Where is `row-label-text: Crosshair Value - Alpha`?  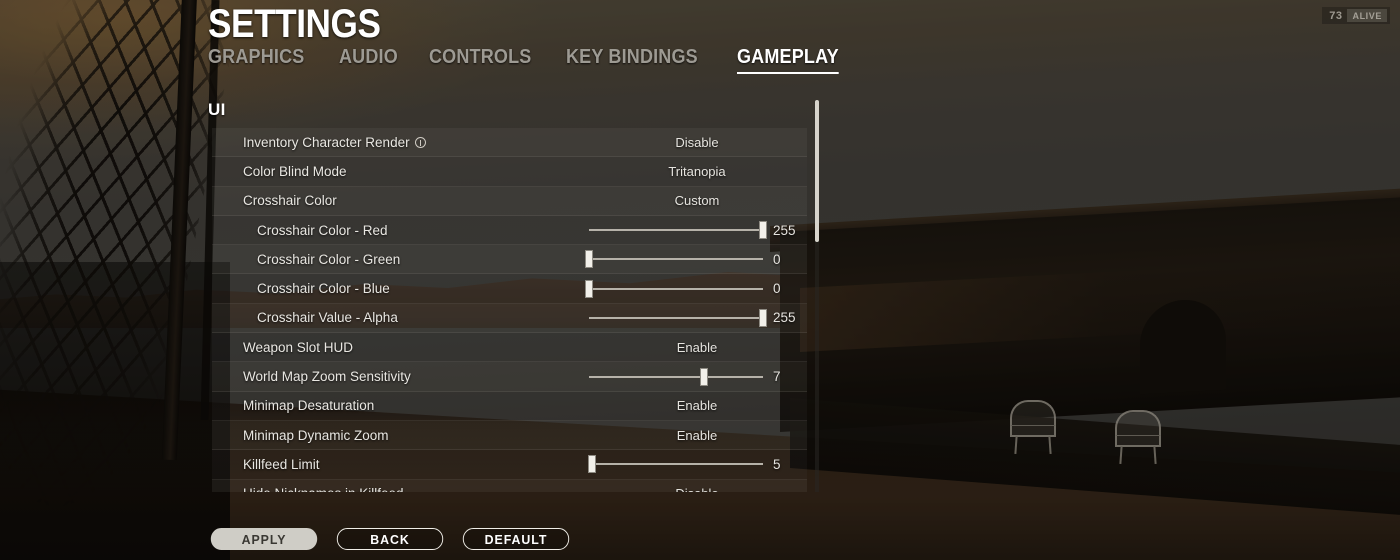
row-label-text: Crosshair Value - Alpha is located at coordinates (327, 318).